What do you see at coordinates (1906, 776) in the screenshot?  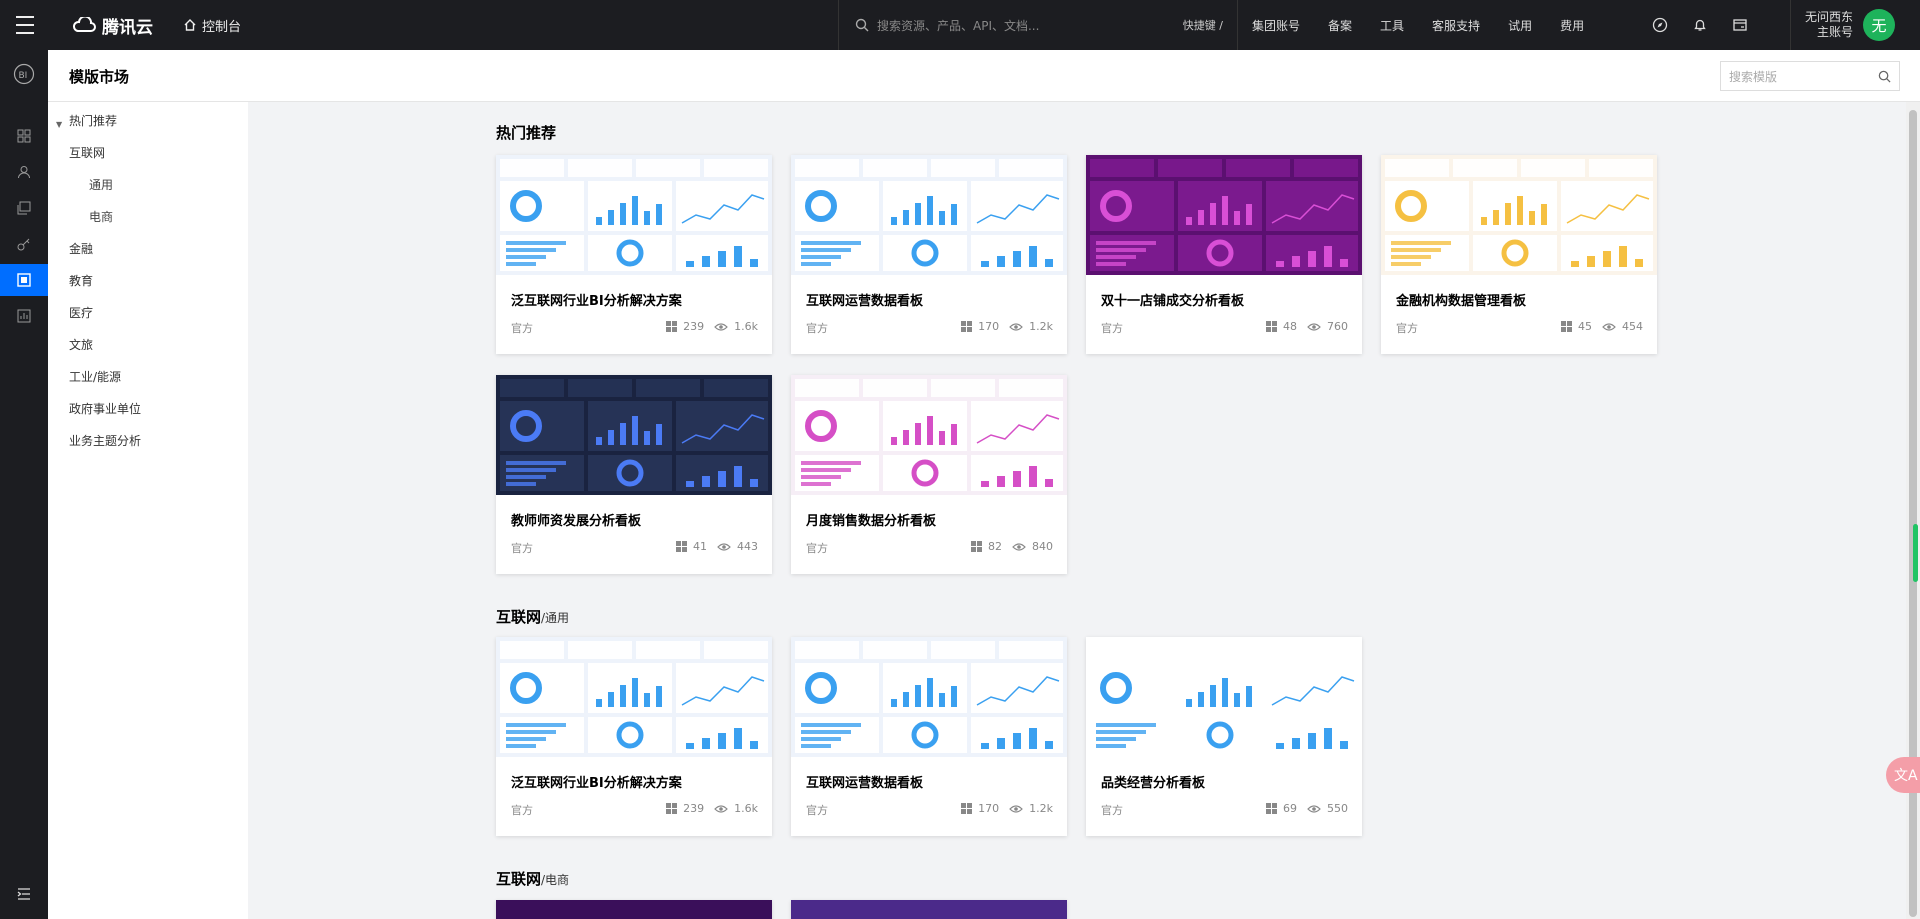 I see `translate-icon: 文A` at bounding box center [1906, 776].